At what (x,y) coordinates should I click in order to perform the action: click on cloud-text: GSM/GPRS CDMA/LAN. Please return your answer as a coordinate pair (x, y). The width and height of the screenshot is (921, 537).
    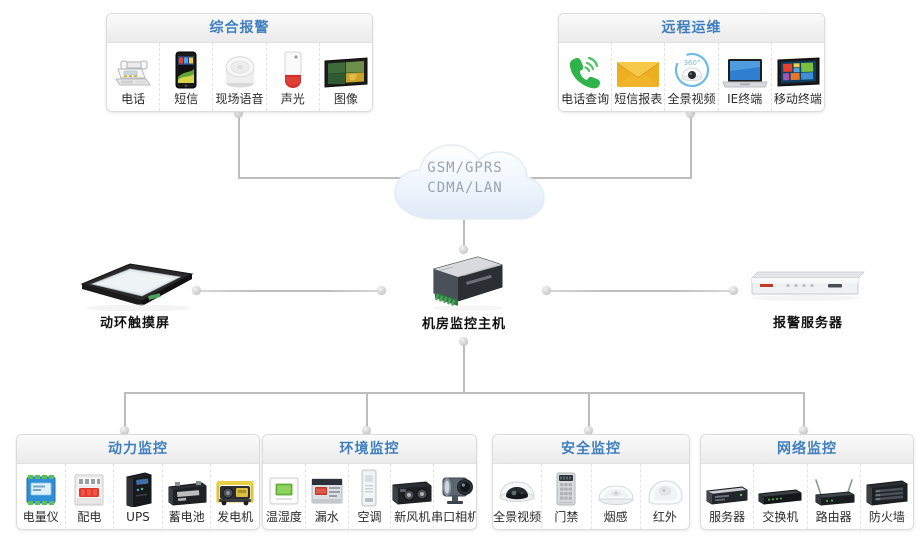
    Looking at the image, I should click on (465, 179).